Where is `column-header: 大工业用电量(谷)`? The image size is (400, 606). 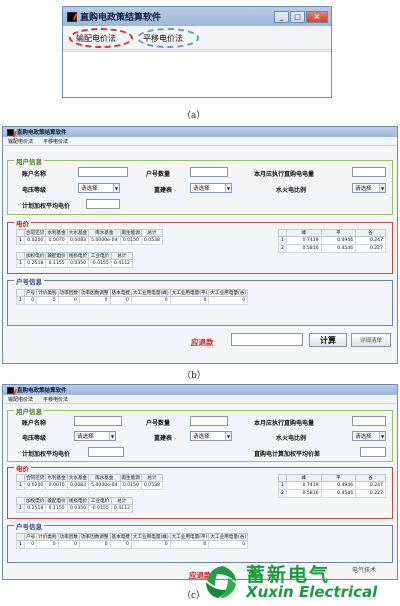
column-header: 大工业用电量(谷) is located at coordinates (228, 293).